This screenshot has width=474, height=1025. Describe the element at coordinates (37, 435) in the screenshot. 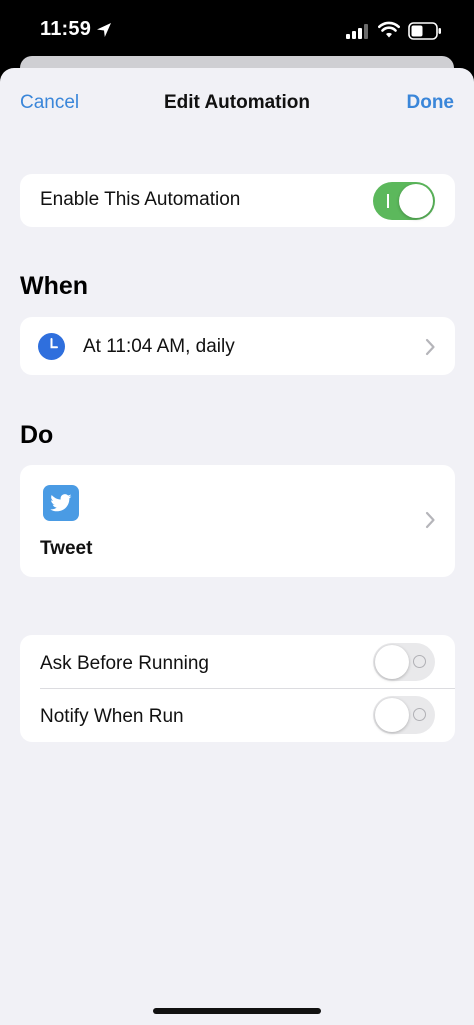

I see `do-heading: Do` at that location.